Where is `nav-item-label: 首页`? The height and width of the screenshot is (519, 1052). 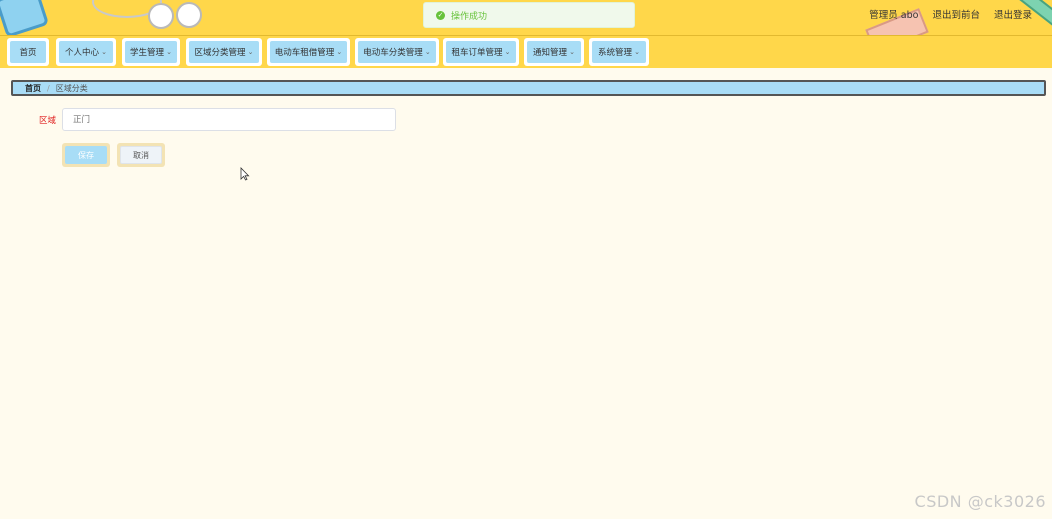 nav-item-label: 首页 is located at coordinates (28, 53).